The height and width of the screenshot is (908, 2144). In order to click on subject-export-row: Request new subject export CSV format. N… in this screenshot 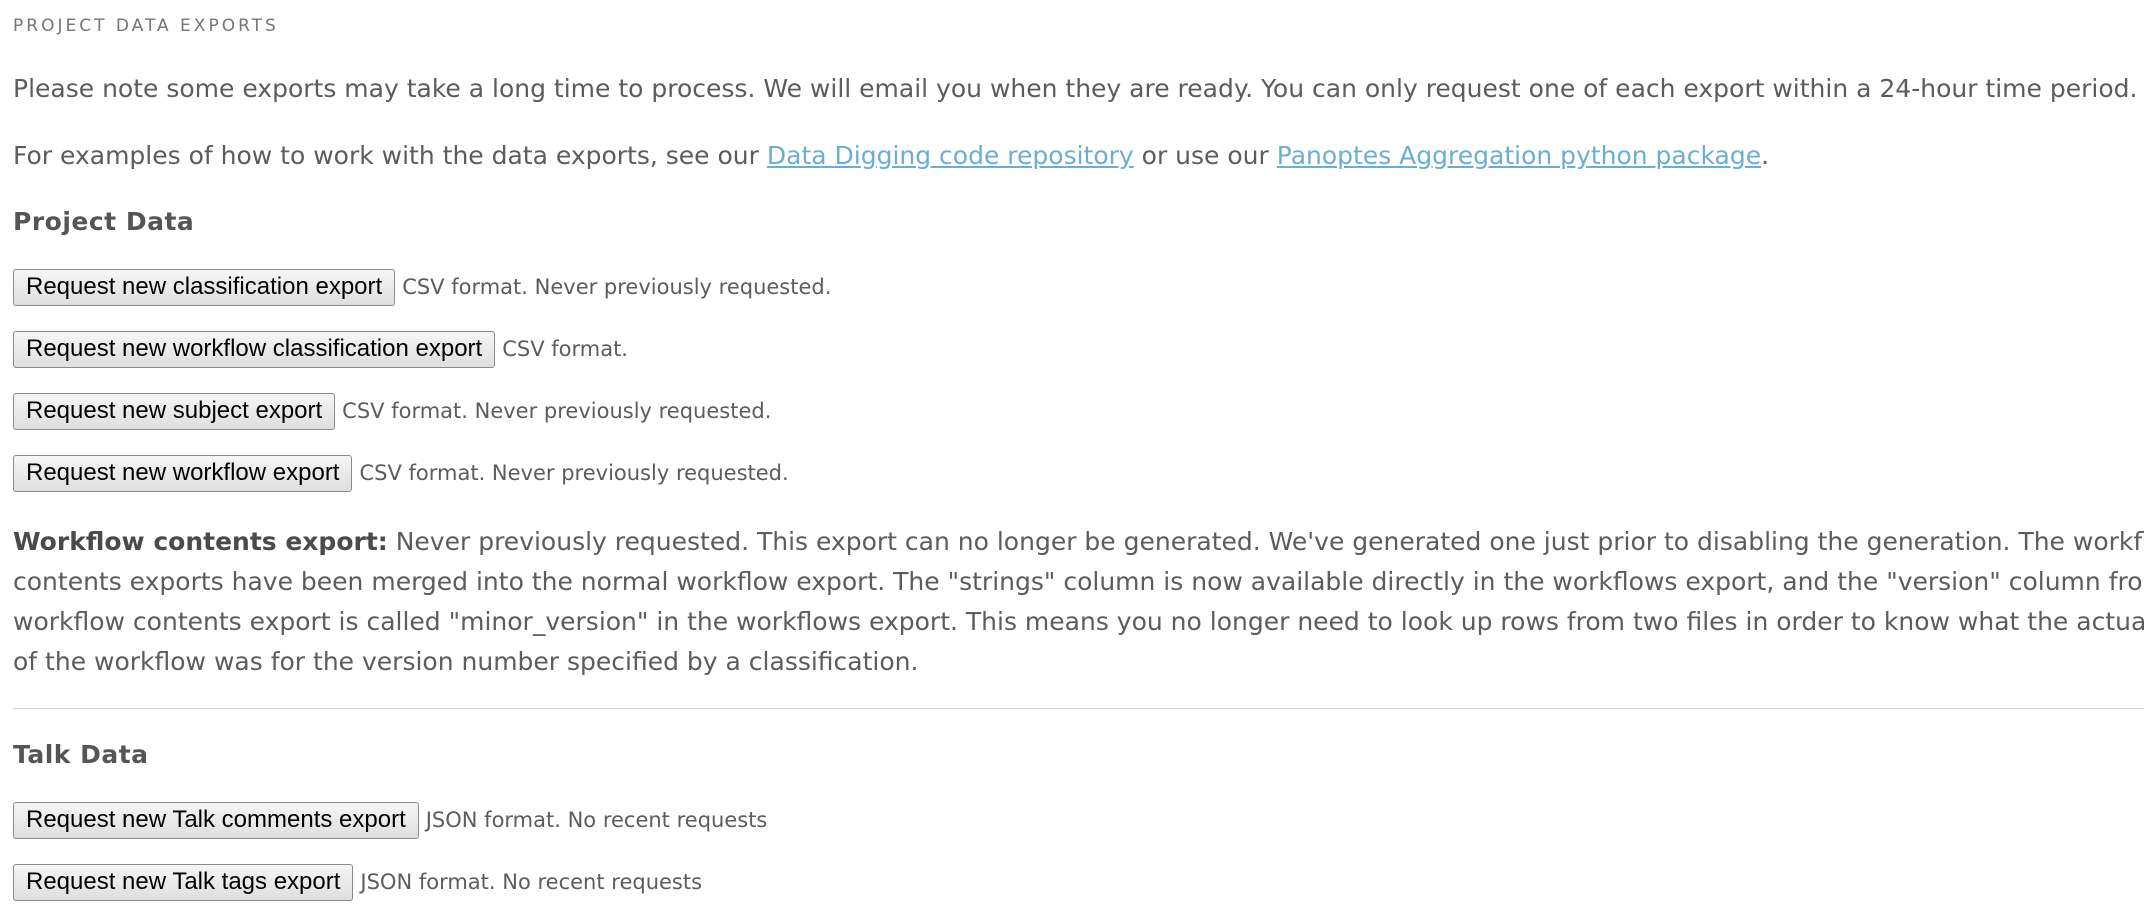, I will do `click(392, 411)`.